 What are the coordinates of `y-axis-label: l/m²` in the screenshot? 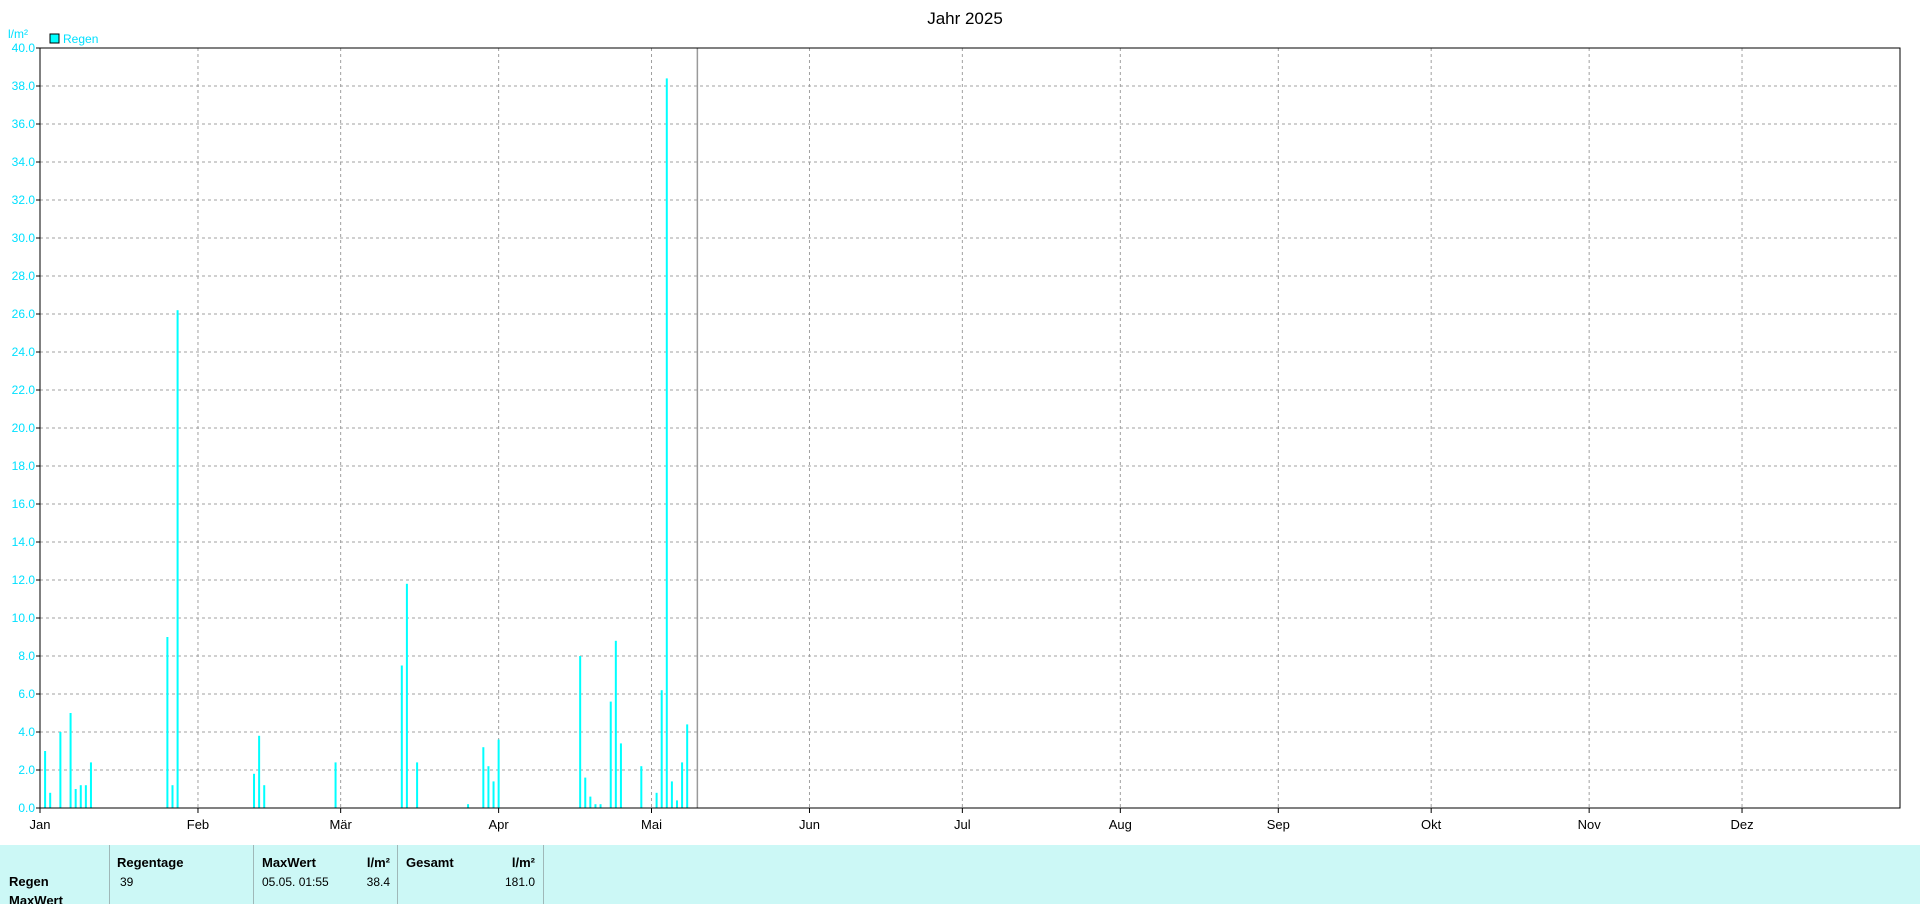 It's located at (18, 34).